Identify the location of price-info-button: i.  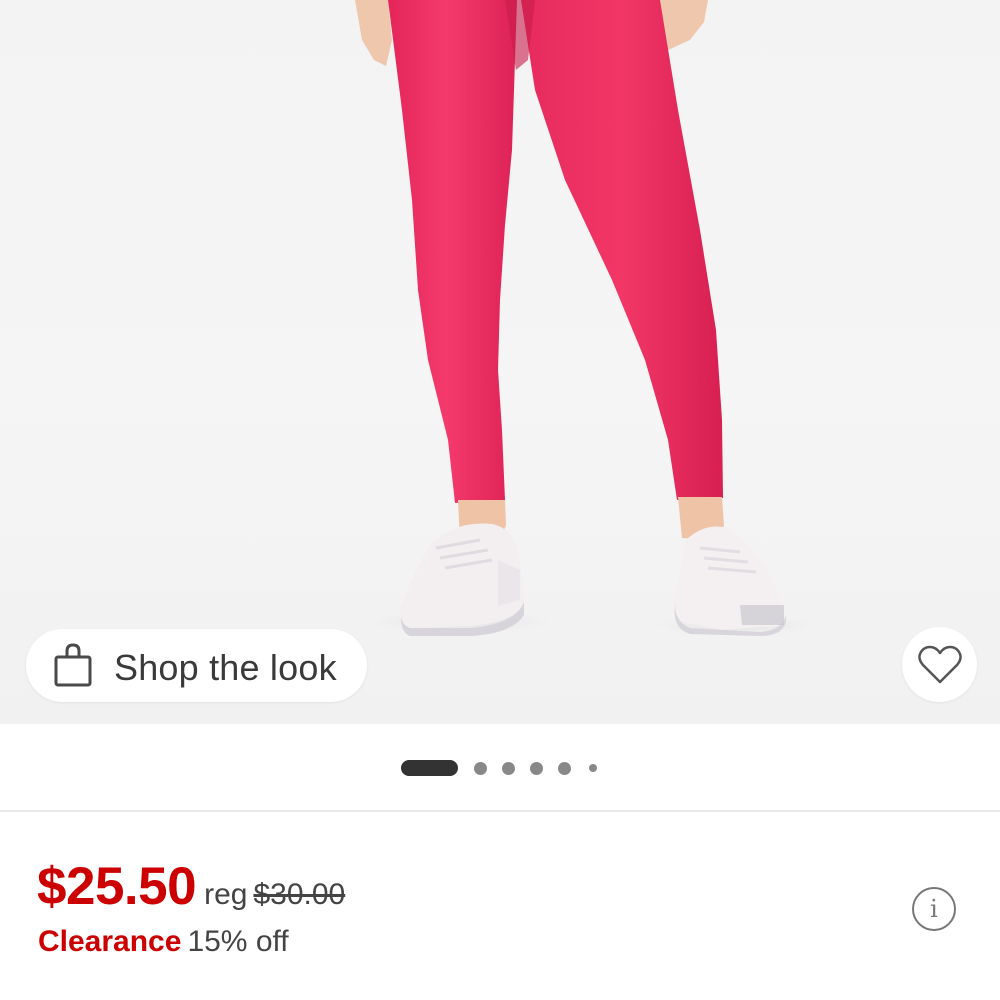
(934, 909).